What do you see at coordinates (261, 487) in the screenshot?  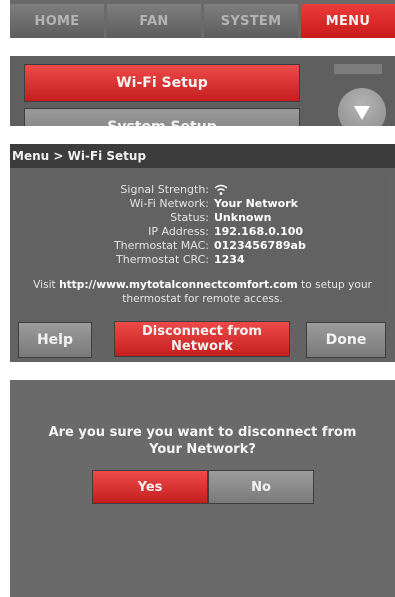 I see `no-button: No` at bounding box center [261, 487].